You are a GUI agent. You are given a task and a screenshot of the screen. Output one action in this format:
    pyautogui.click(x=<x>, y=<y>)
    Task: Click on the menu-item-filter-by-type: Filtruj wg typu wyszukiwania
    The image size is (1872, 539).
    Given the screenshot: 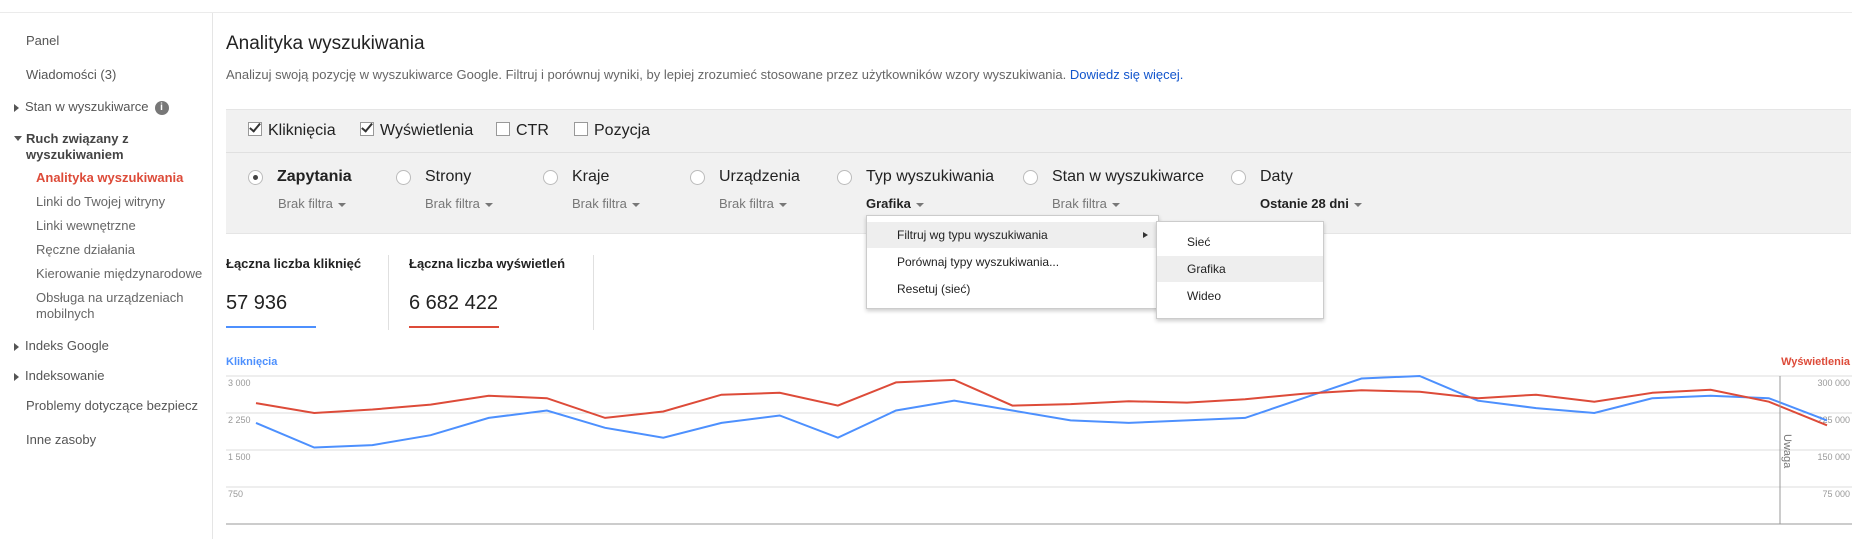 What is the action you would take?
    pyautogui.click(x=1012, y=235)
    